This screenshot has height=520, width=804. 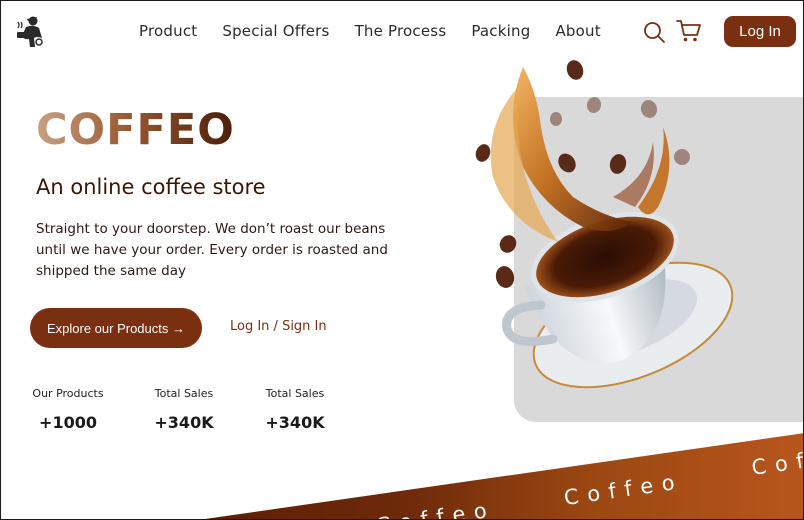 I want to click on coffeo-ribbon-banner: C o f f e o C o f f e o C o f, so click(x=503, y=476).